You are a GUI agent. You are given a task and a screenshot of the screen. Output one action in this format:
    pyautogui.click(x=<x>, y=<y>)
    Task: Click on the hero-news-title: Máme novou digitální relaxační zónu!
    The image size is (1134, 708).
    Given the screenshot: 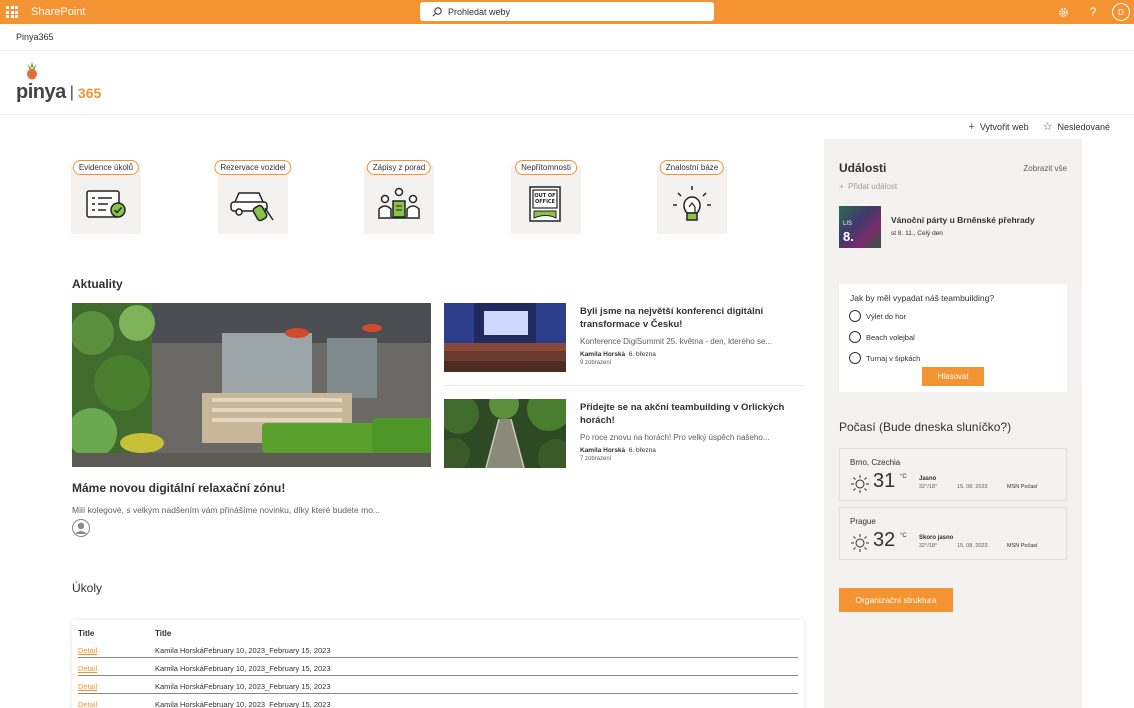 What is the action you would take?
    pyautogui.click(x=178, y=488)
    